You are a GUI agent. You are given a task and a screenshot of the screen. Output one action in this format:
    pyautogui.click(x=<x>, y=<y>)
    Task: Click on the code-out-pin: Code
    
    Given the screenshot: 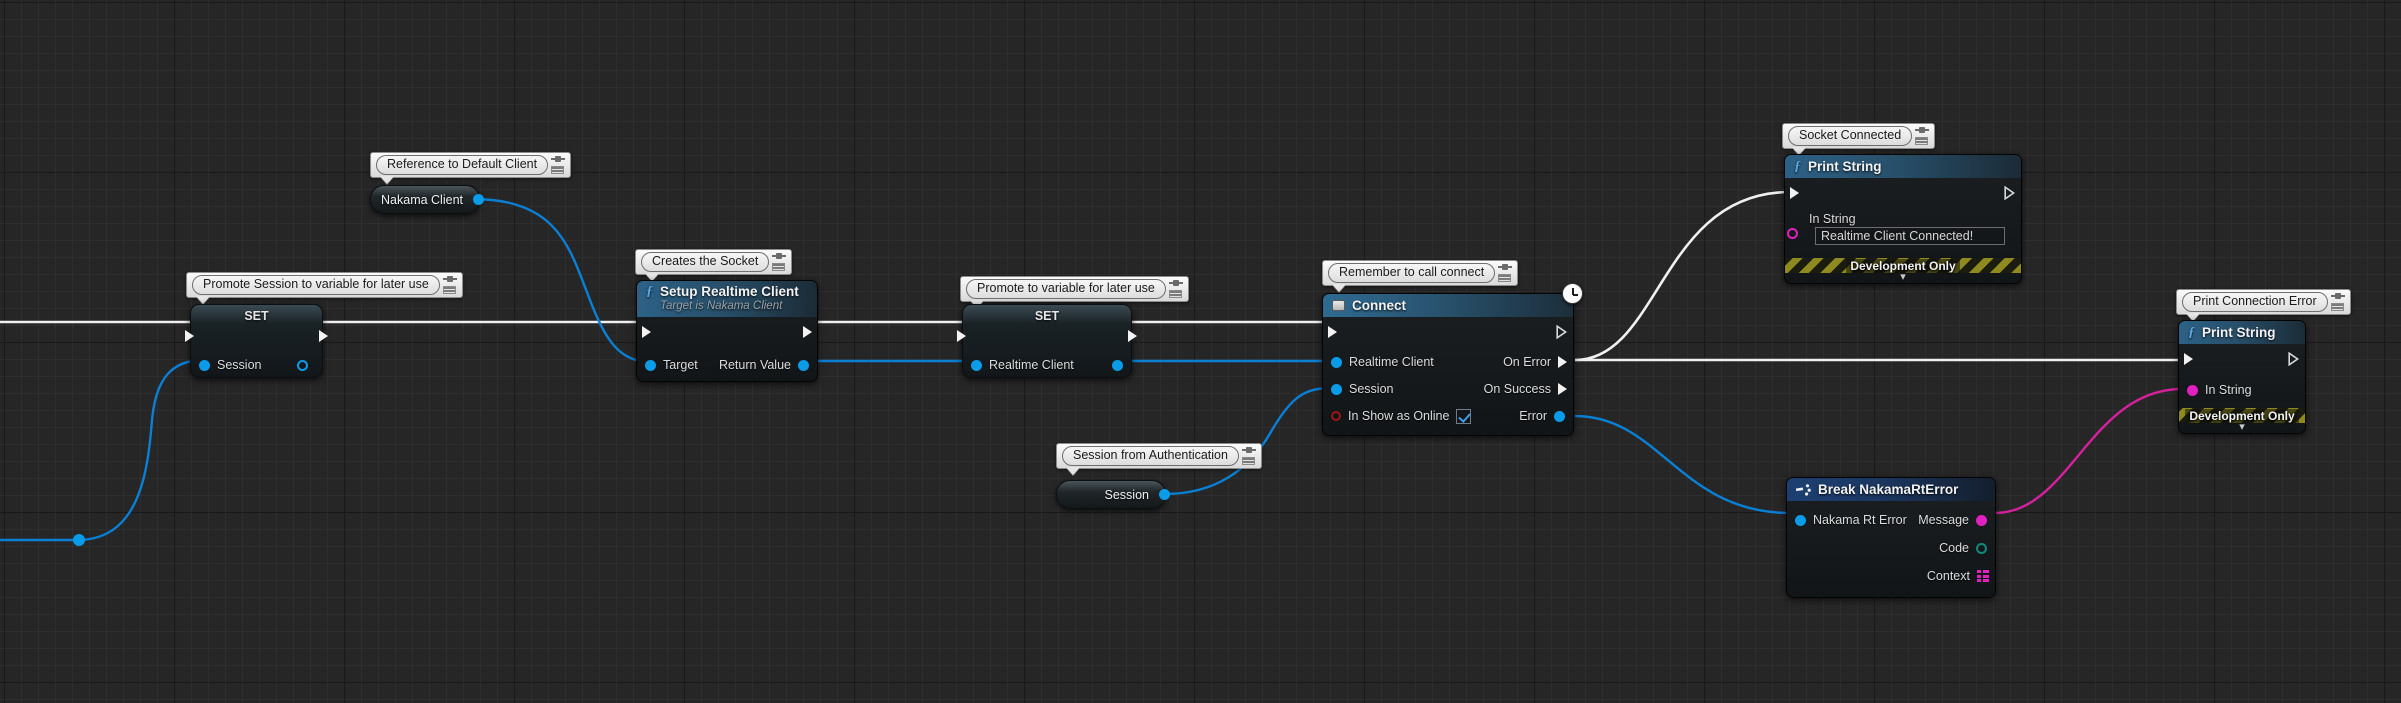 What is the action you would take?
    pyautogui.click(x=1963, y=548)
    